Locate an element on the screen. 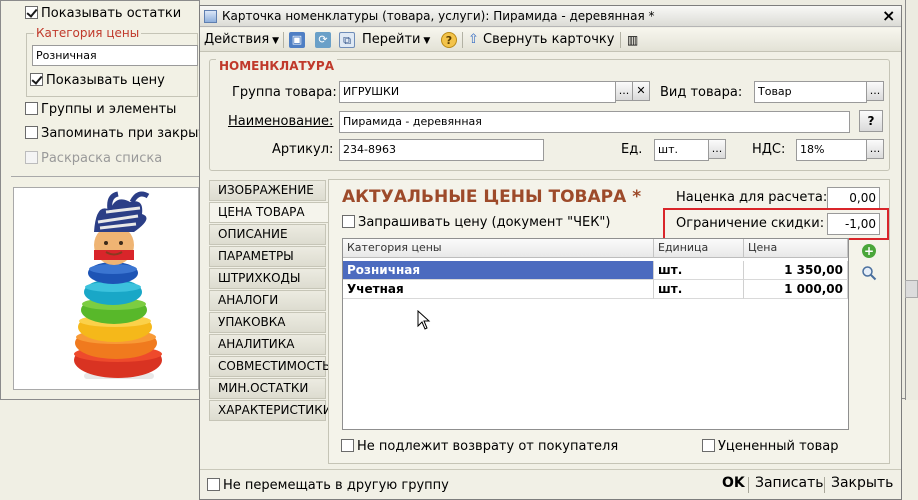 Image resolution: width=918 pixels, height=500 pixels. product-type-label: Вид товара: is located at coordinates (701, 92).